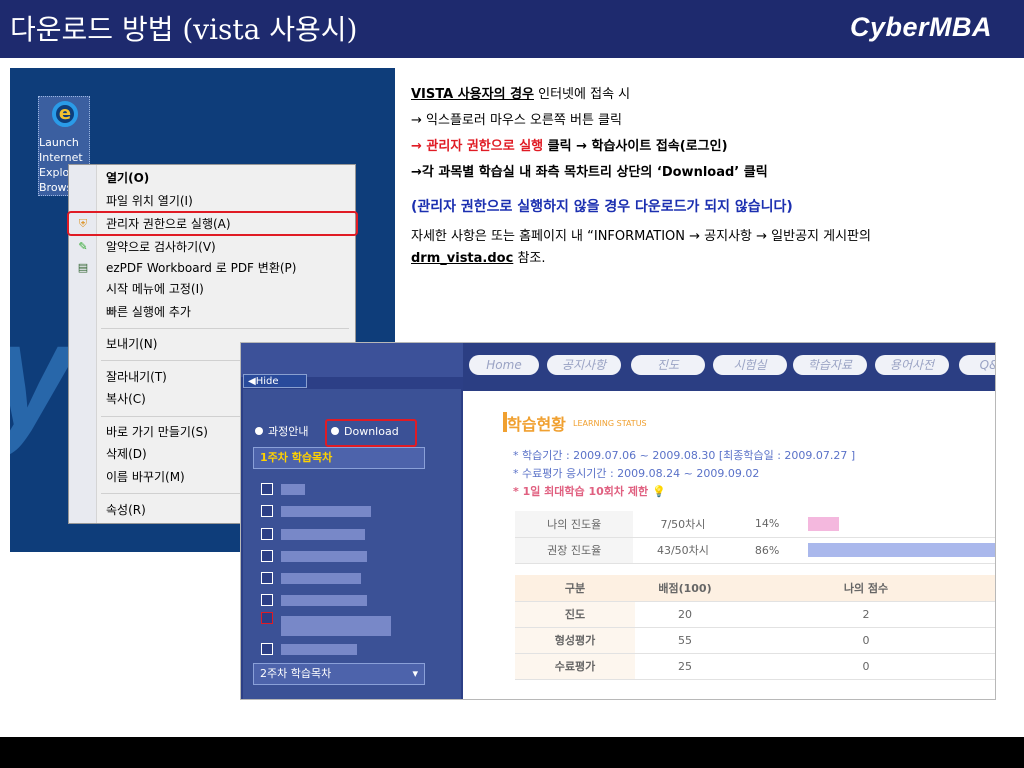 The height and width of the screenshot is (768, 1024). I want to click on status-subtitle: LEARNING STATUS, so click(610, 423).